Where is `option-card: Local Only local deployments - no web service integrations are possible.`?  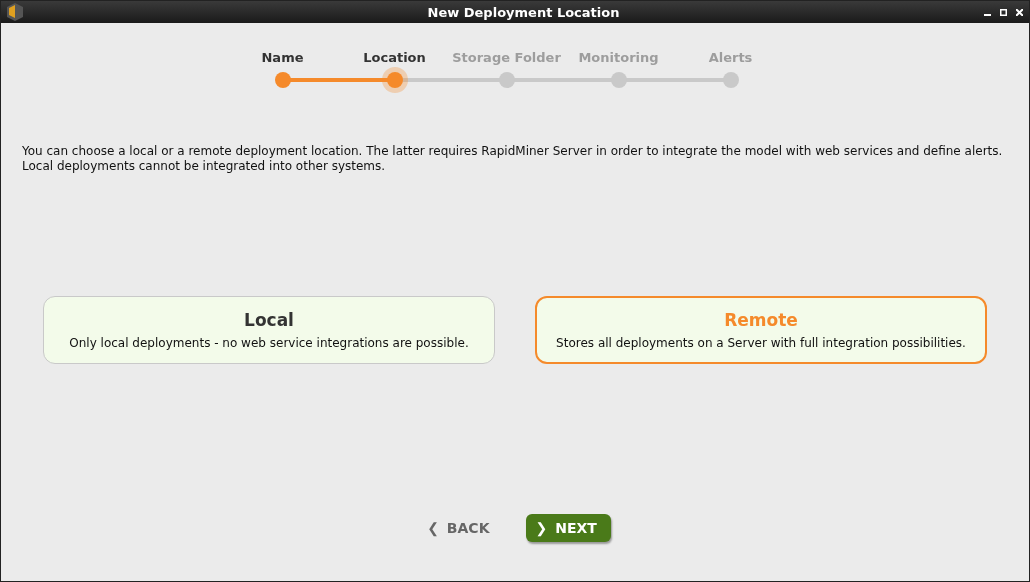 option-card: Local Only local deployments - no web service integrations are possible. is located at coordinates (269, 330).